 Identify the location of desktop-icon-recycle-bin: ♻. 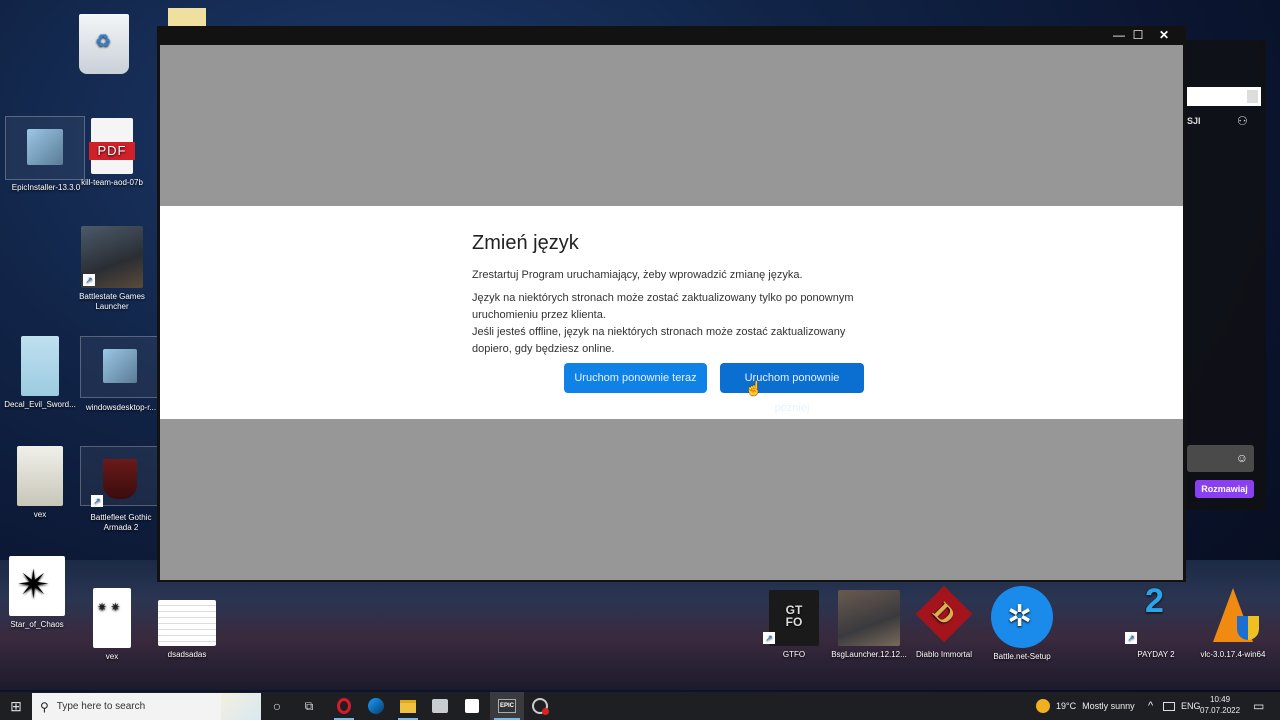
(104, 46).